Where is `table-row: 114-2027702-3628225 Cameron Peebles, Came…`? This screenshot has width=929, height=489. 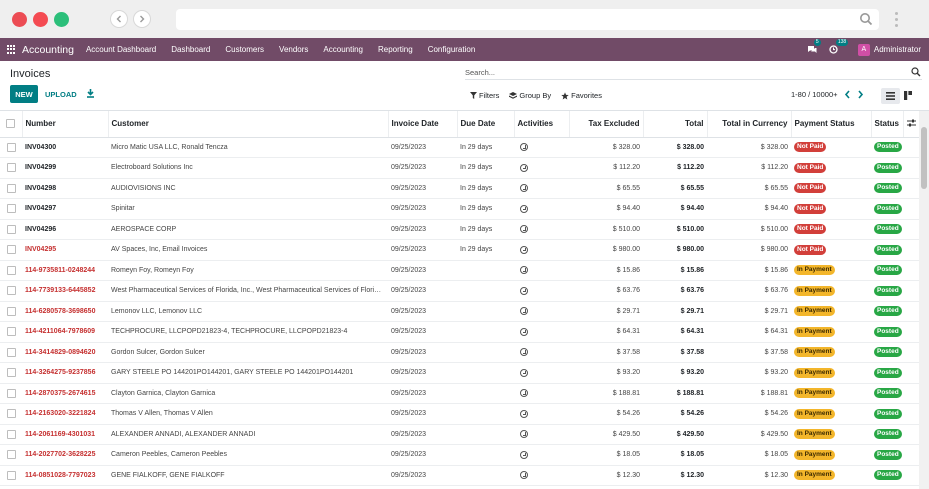 table-row: 114-2027702-3628225 Cameron Peebles, Came… is located at coordinates (459, 455).